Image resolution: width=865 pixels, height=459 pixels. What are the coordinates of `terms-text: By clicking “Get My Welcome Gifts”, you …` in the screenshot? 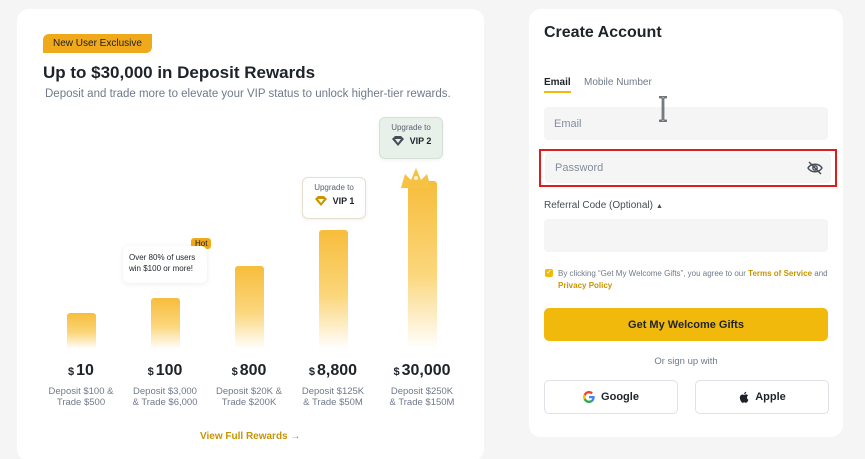 It's located at (693, 279).